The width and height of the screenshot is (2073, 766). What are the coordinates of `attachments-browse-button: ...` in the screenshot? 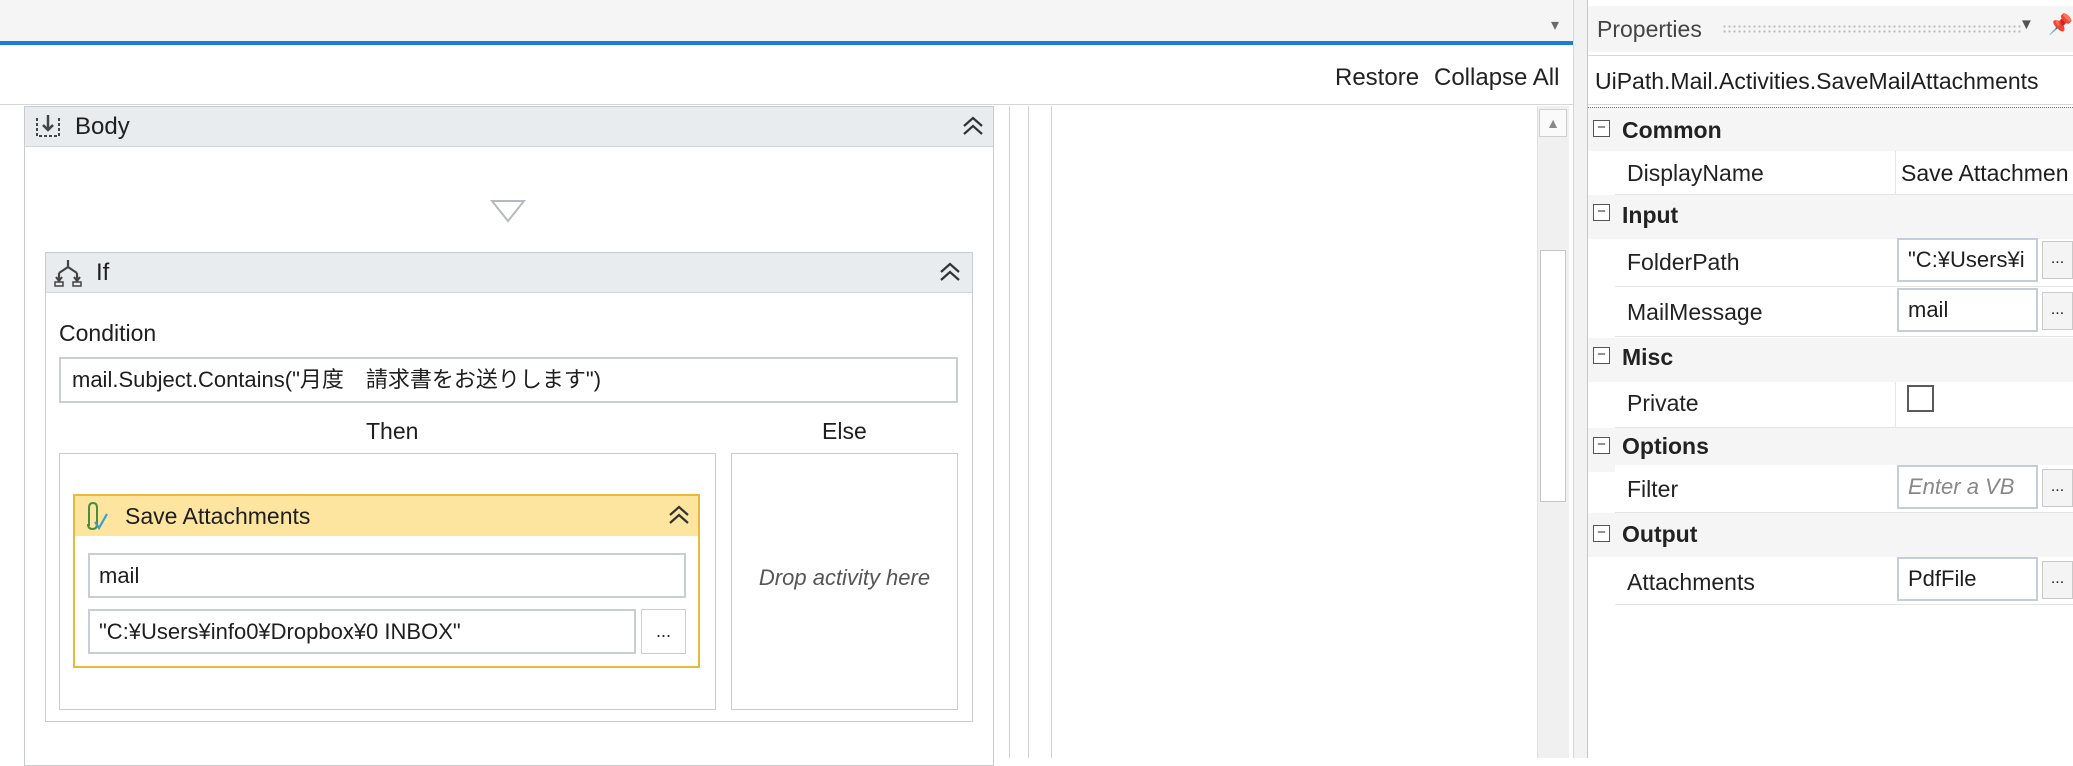 It's located at (2057, 580).